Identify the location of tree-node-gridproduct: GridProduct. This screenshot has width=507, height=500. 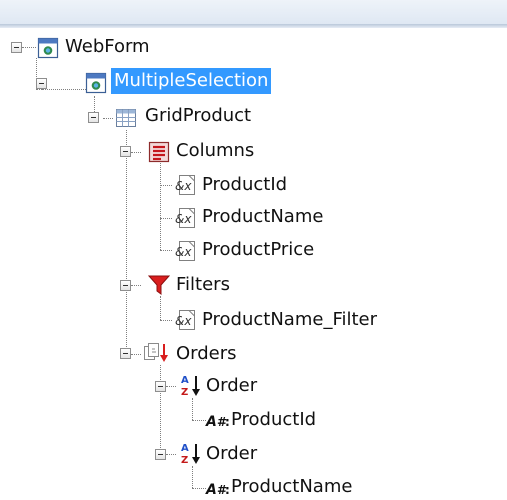
(198, 116).